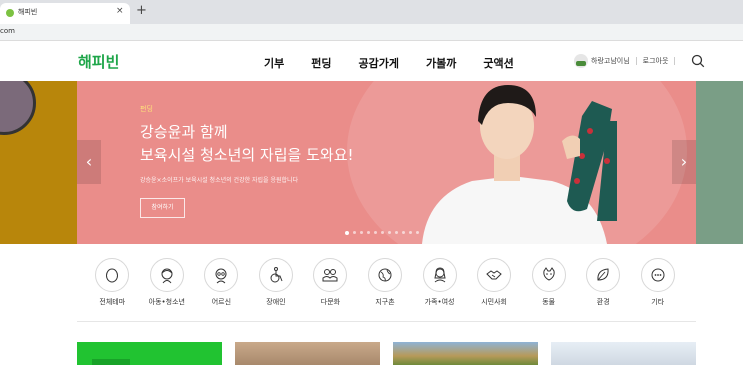 This screenshot has width=743, height=365. Describe the element at coordinates (166, 275) in the screenshot. I see `child-icon` at that location.